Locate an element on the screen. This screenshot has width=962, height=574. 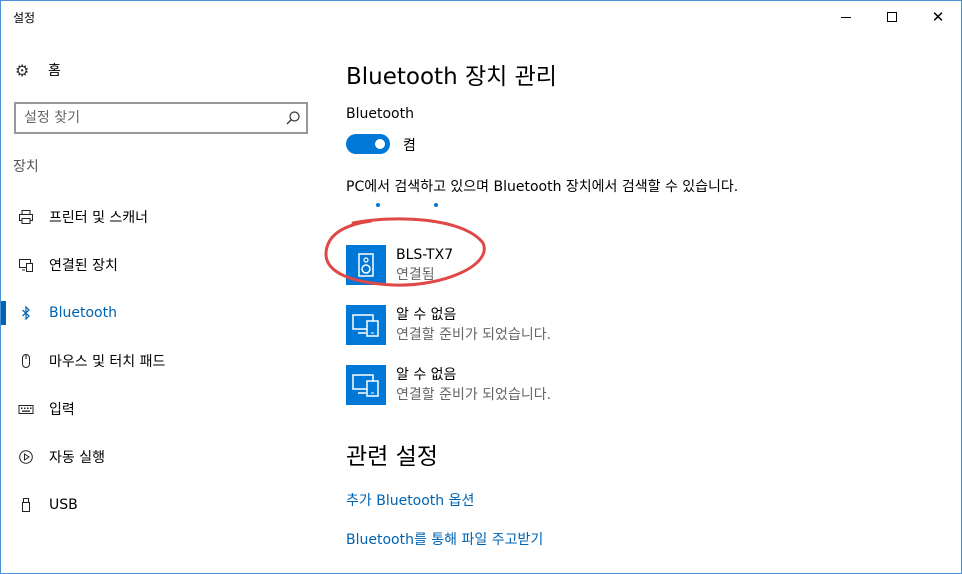
sidebar-item-label: USB is located at coordinates (63, 505).